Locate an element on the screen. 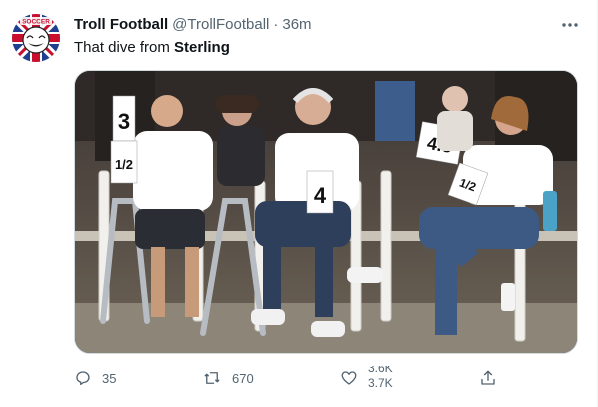  tweet-text: That dive from Sterling is located at coordinates (152, 47).